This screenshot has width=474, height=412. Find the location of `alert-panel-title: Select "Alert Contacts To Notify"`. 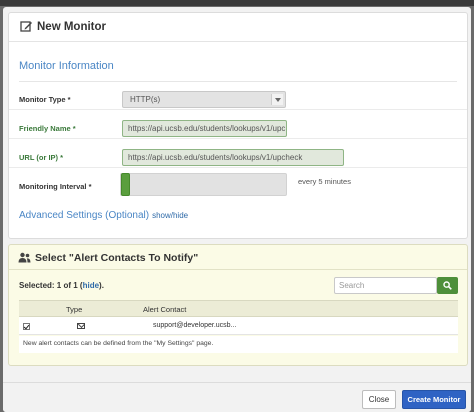

alert-panel-title: Select "Alert Contacts To Notify" is located at coordinates (117, 258).